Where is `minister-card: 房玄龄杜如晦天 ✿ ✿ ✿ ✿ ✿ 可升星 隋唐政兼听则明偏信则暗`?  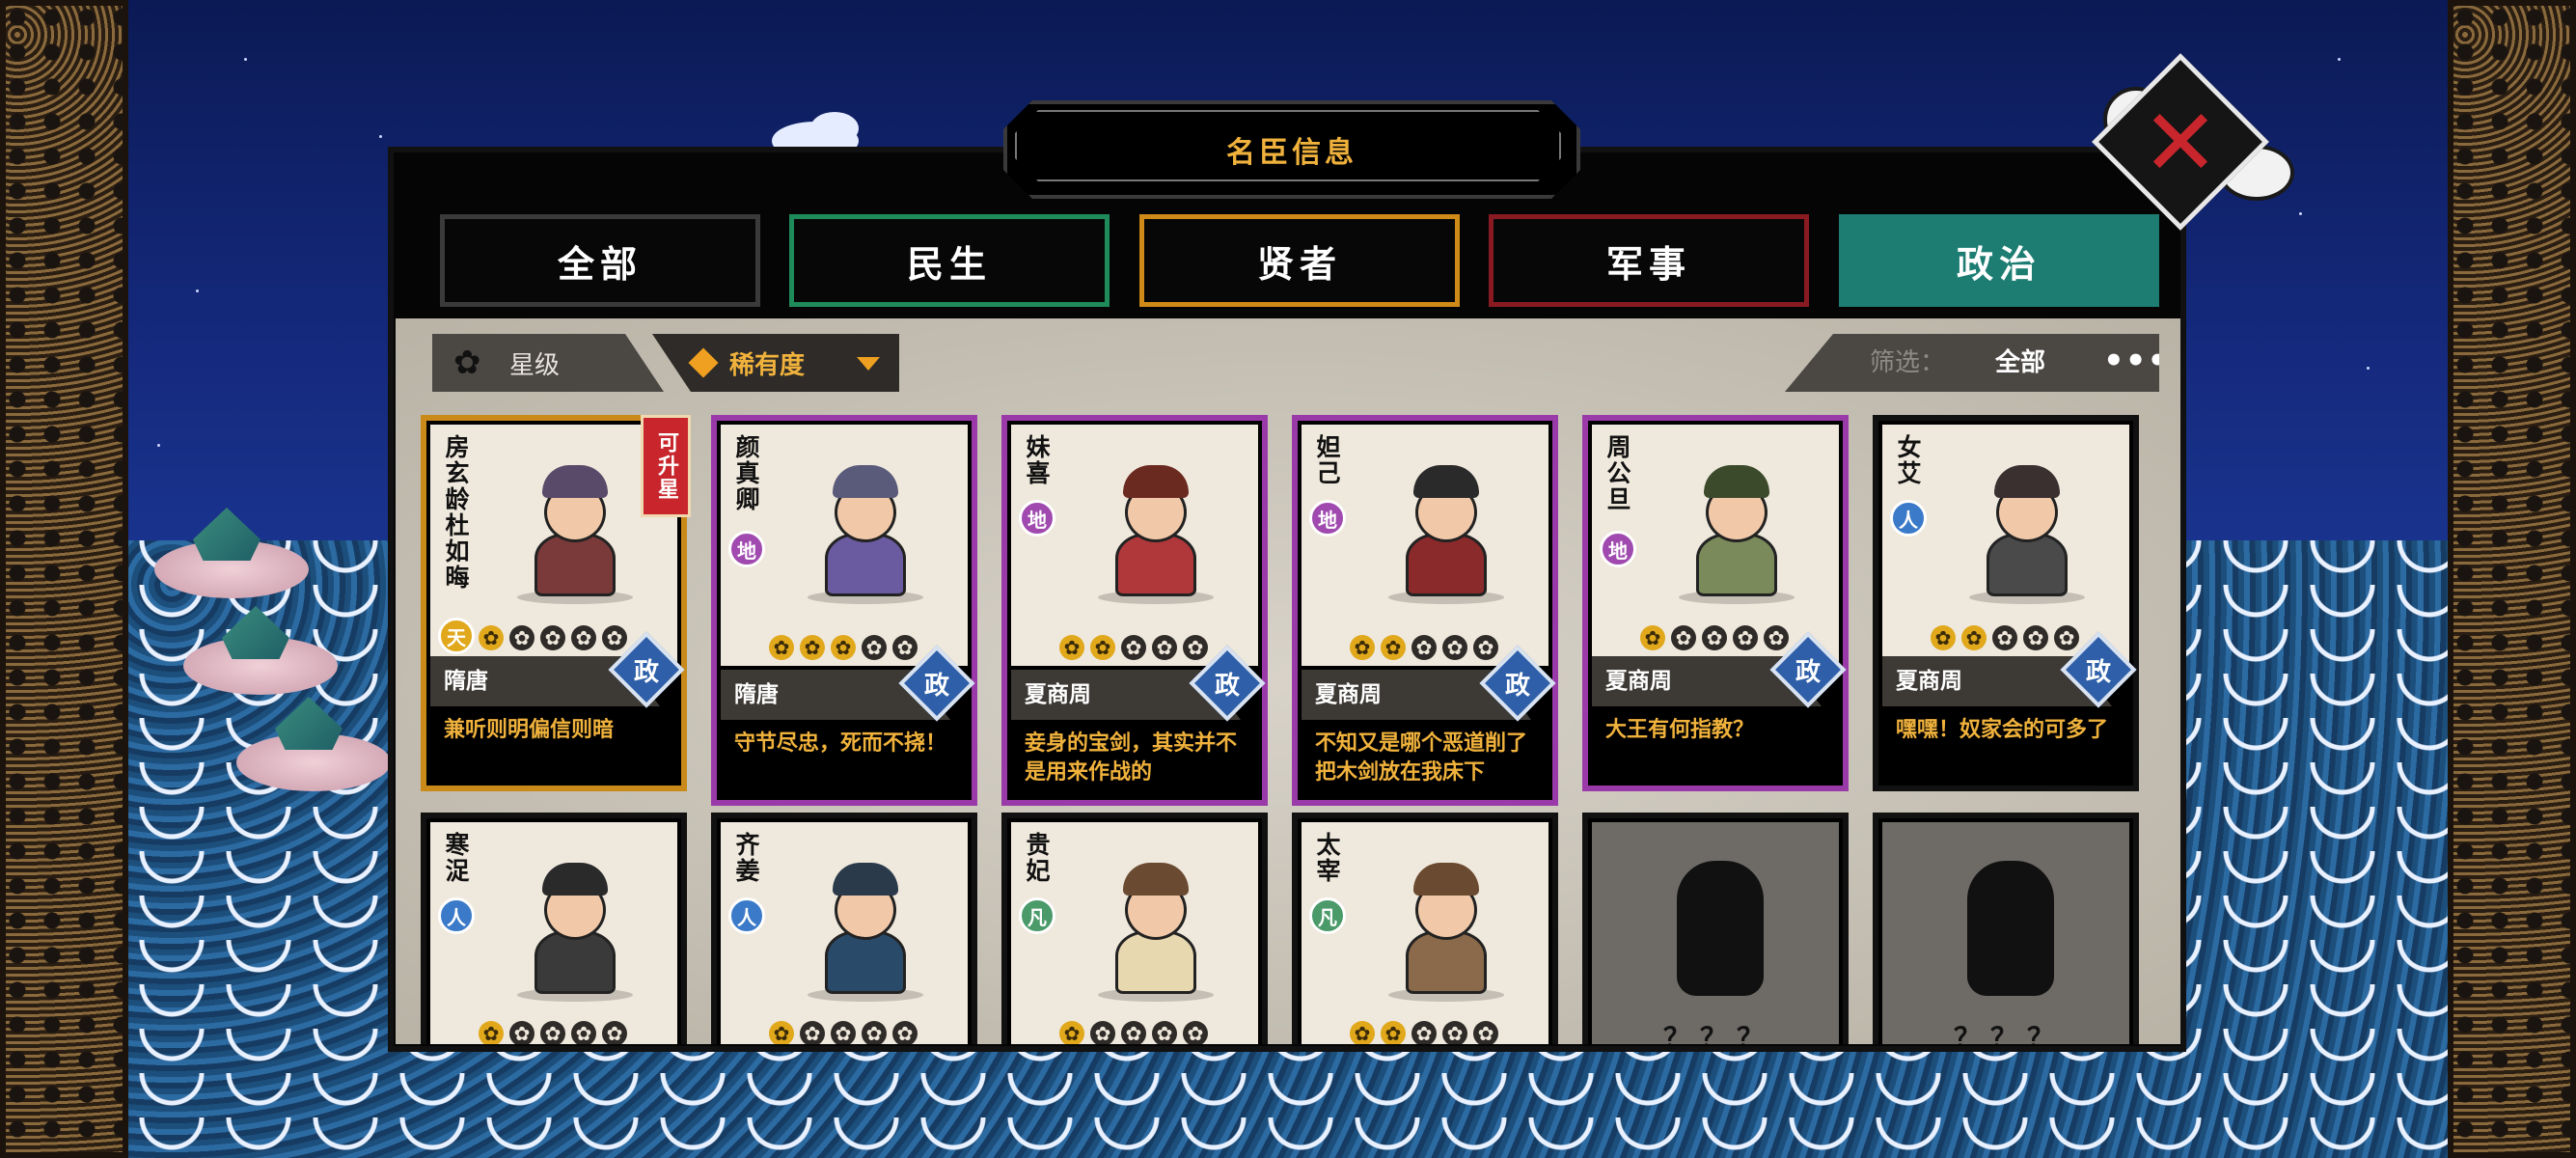 minister-card: 房玄龄杜如晦天 ✿ ✿ ✿ ✿ ✿ 可升星 隋唐政兼听则明偏信则暗 is located at coordinates (556, 603).